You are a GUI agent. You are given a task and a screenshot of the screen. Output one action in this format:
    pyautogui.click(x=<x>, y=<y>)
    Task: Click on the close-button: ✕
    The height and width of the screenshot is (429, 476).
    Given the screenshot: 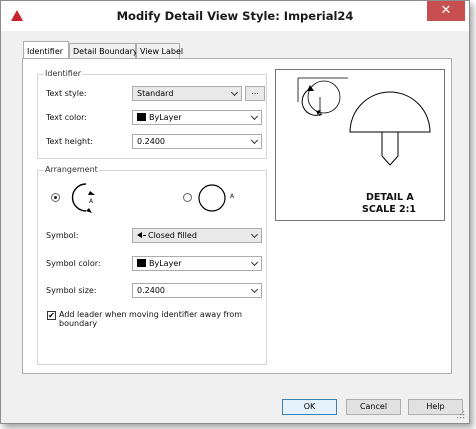 What is the action you would take?
    pyautogui.click(x=446, y=11)
    